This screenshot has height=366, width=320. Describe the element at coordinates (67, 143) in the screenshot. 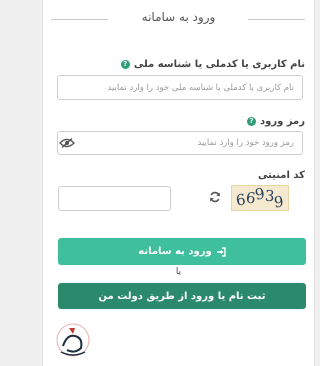

I see `eye-slash-icon` at that location.